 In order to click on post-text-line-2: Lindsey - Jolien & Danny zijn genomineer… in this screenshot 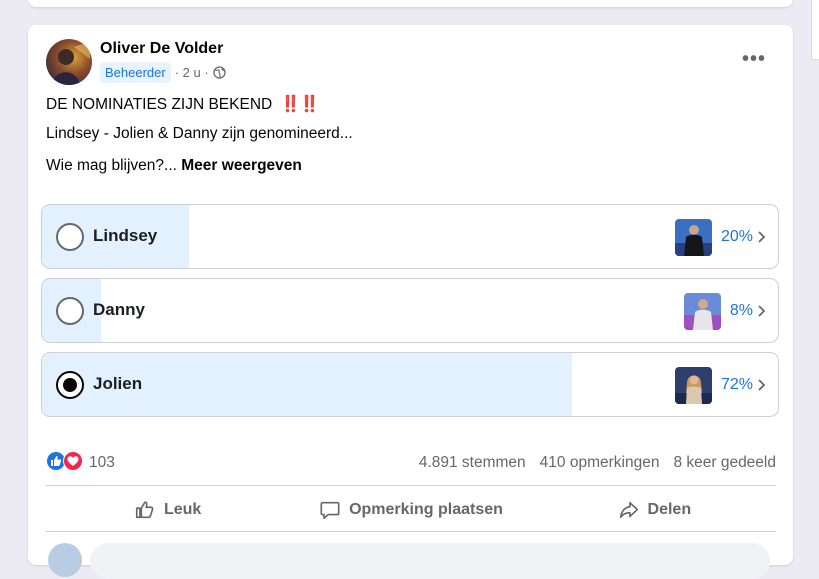, I will do `click(199, 133)`.